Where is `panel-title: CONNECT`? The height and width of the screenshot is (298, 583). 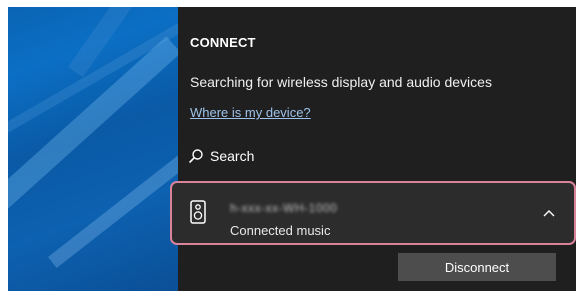
panel-title: CONNECT is located at coordinates (223, 42).